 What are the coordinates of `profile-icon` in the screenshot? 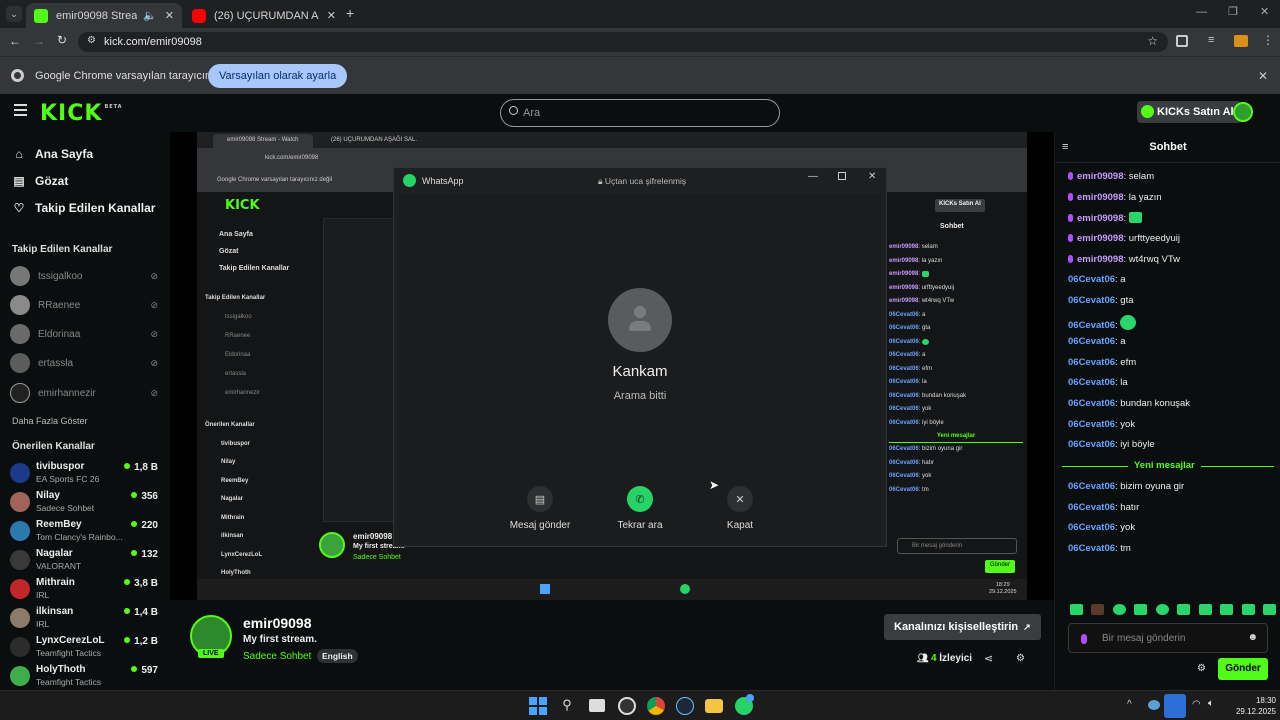 It's located at (1241, 41).